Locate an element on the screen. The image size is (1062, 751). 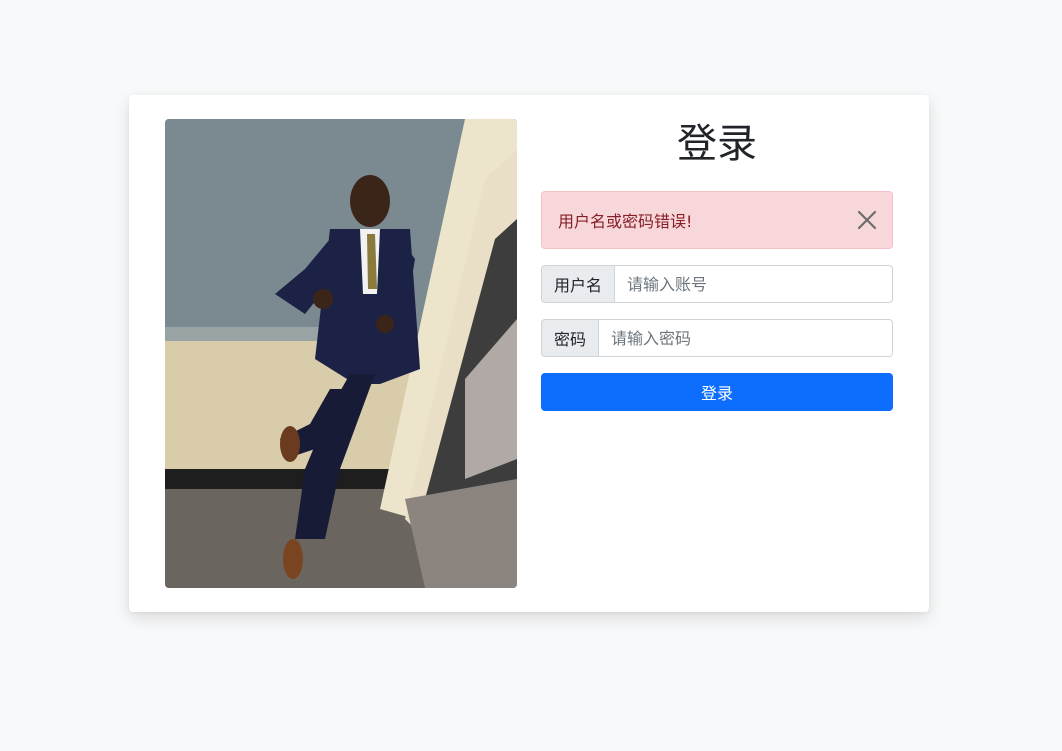
login-button: 登录 is located at coordinates (717, 392).